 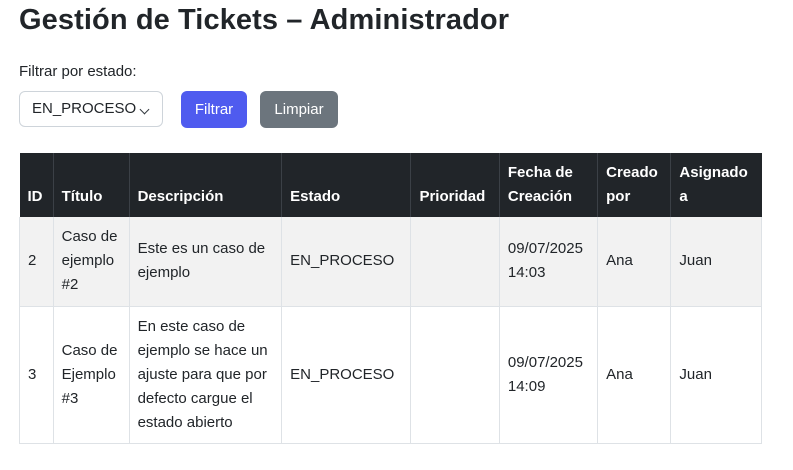 What do you see at coordinates (205, 262) in the screenshot?
I see `cell-description: Este es un caso de ejemplo` at bounding box center [205, 262].